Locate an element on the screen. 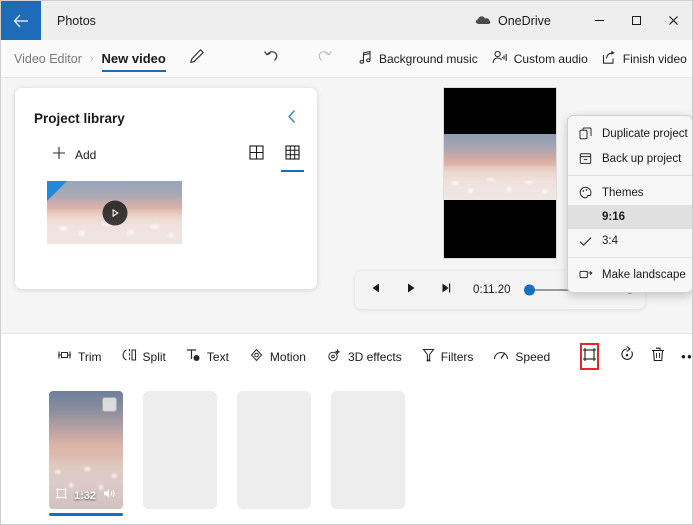  menu-item-aspect-9-16: 9:16 is located at coordinates (630, 217).